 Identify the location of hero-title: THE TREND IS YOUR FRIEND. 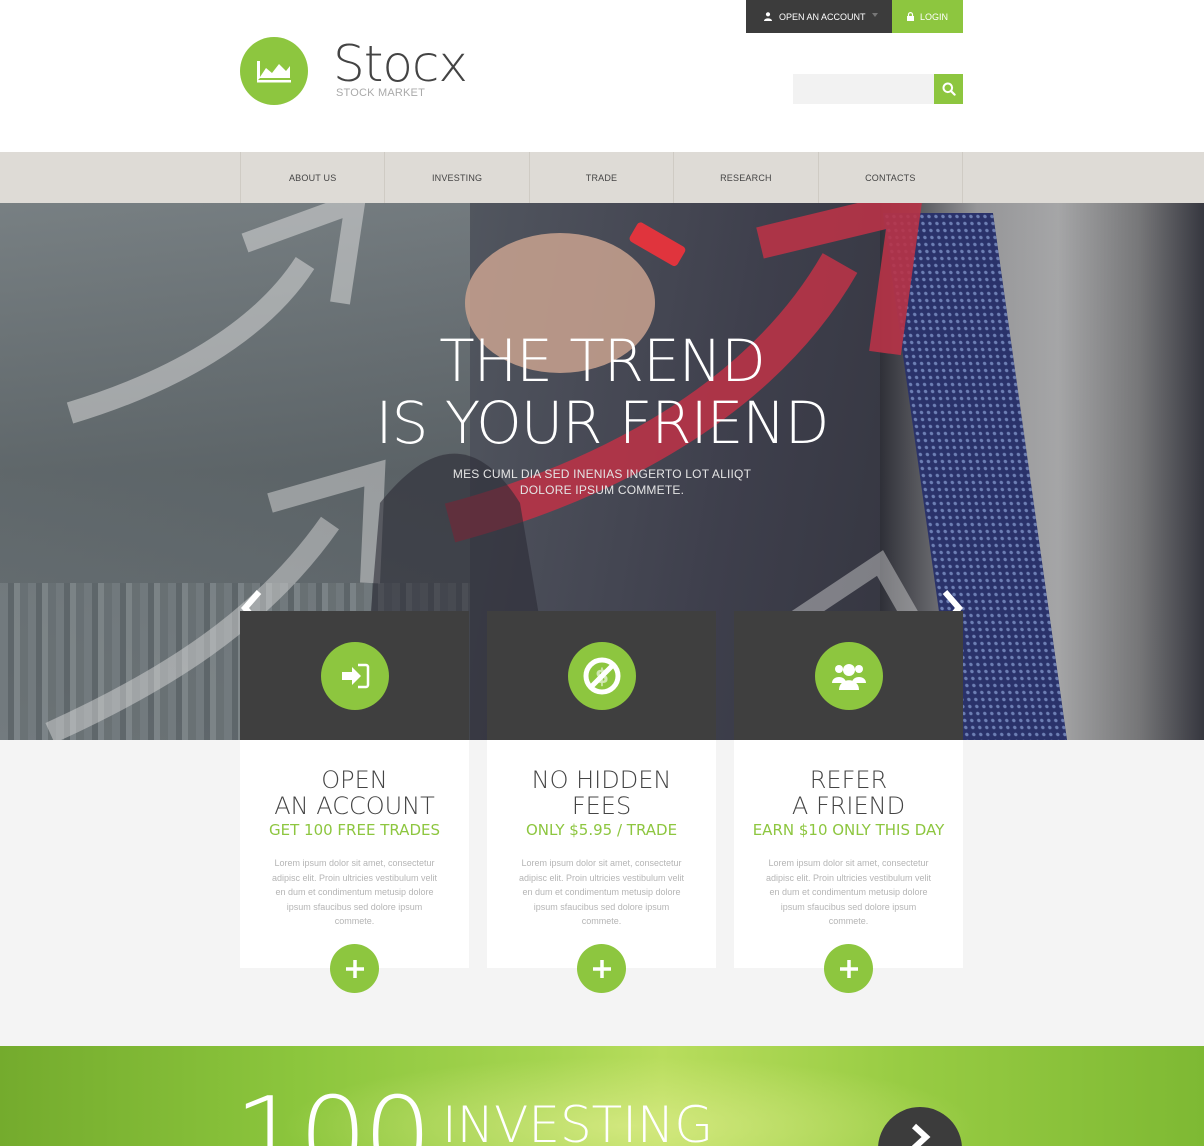
(602, 392).